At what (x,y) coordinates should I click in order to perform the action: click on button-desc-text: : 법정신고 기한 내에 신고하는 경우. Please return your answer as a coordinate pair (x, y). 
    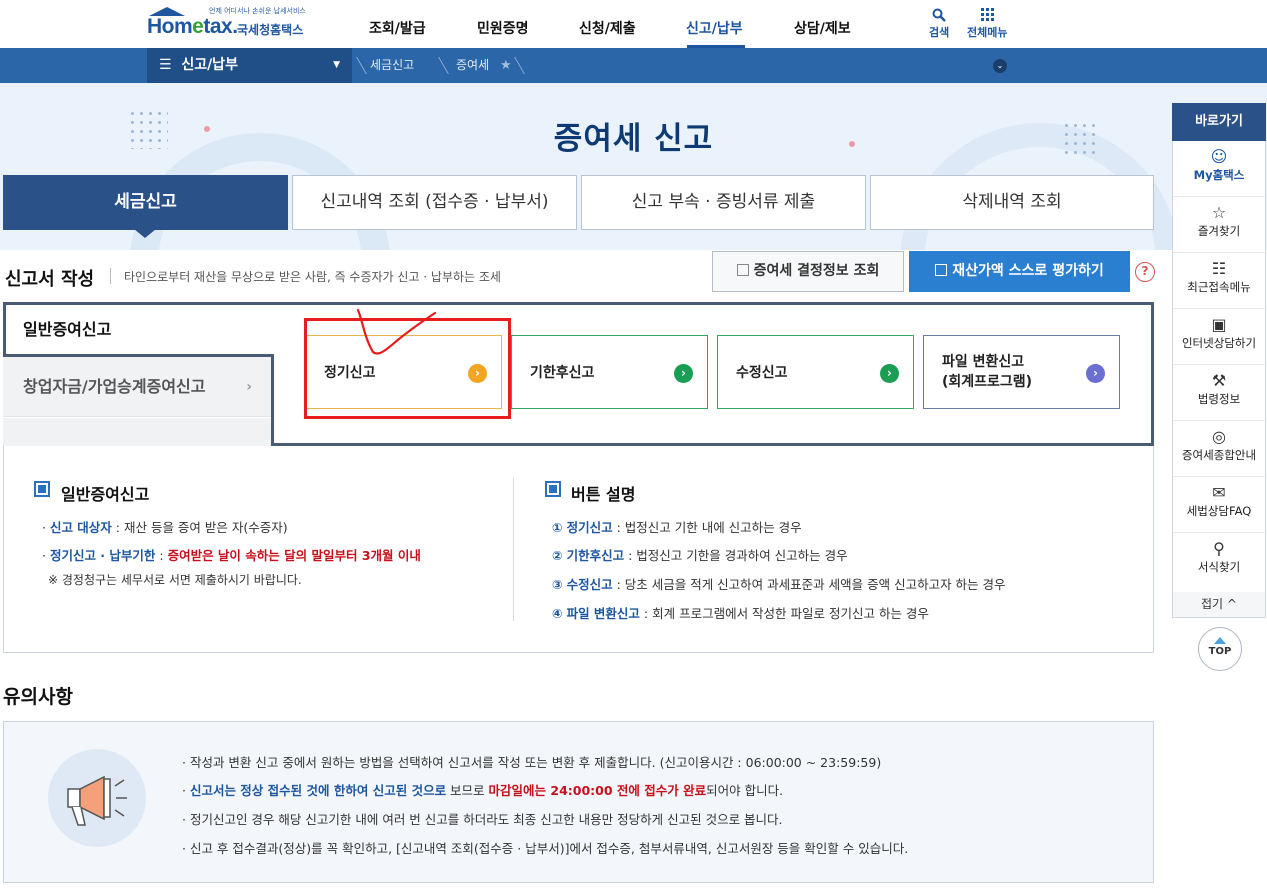
    Looking at the image, I should click on (707, 527).